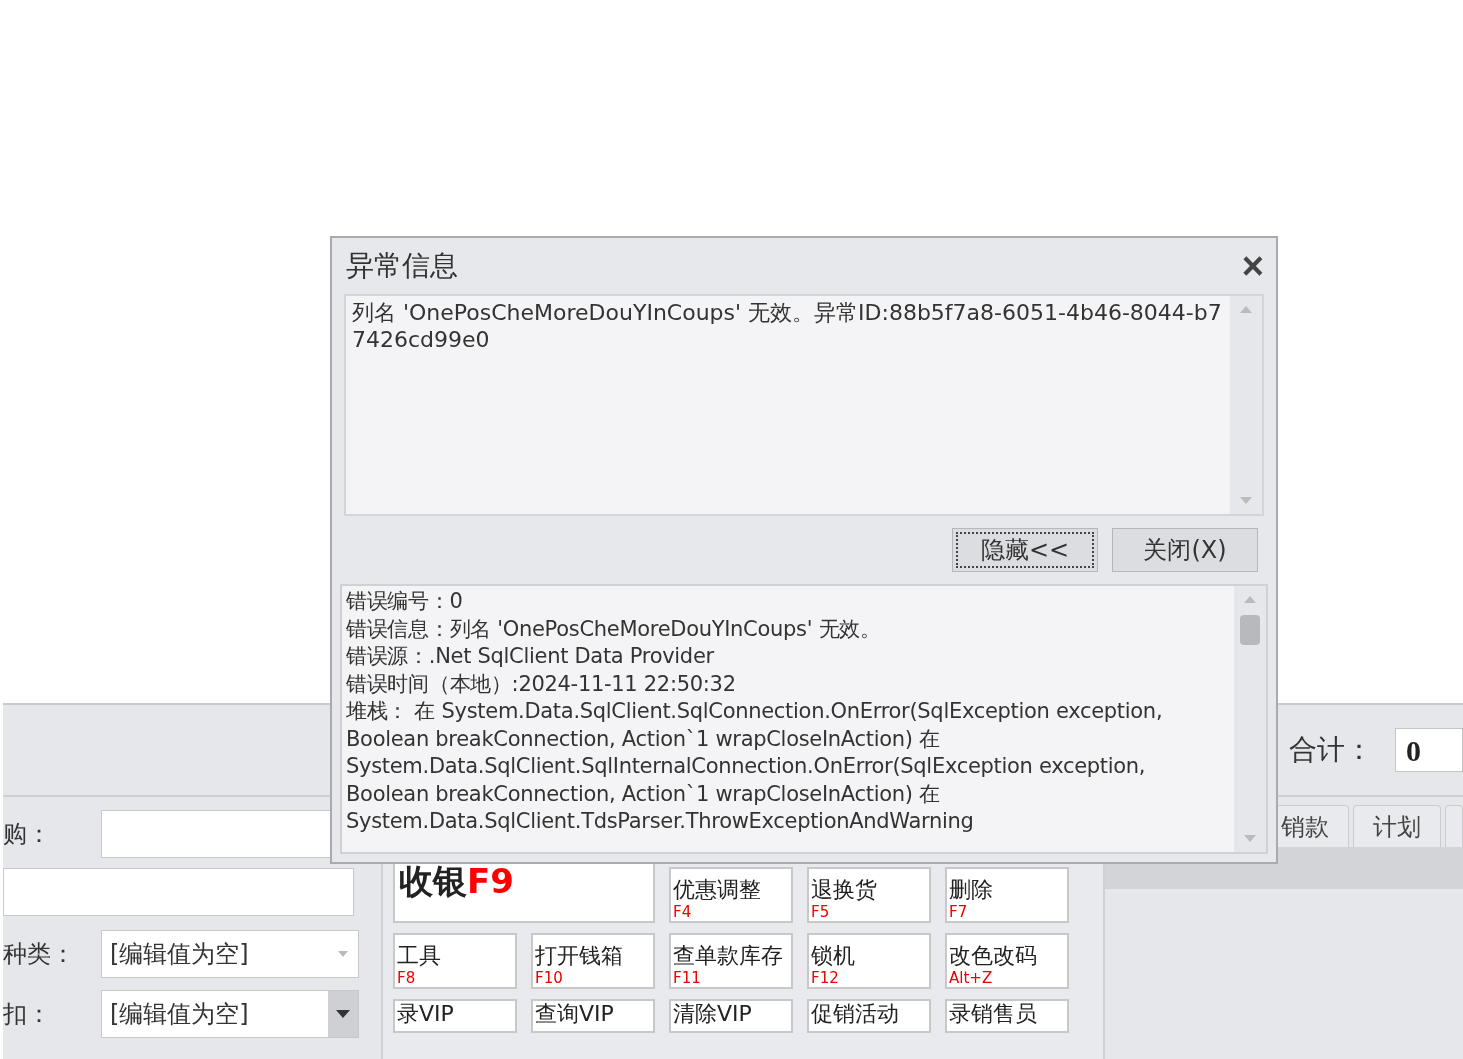 The image size is (1463, 1059). Describe the element at coordinates (869, 961) in the screenshot. I see `function-button: 锁机 F12` at that location.